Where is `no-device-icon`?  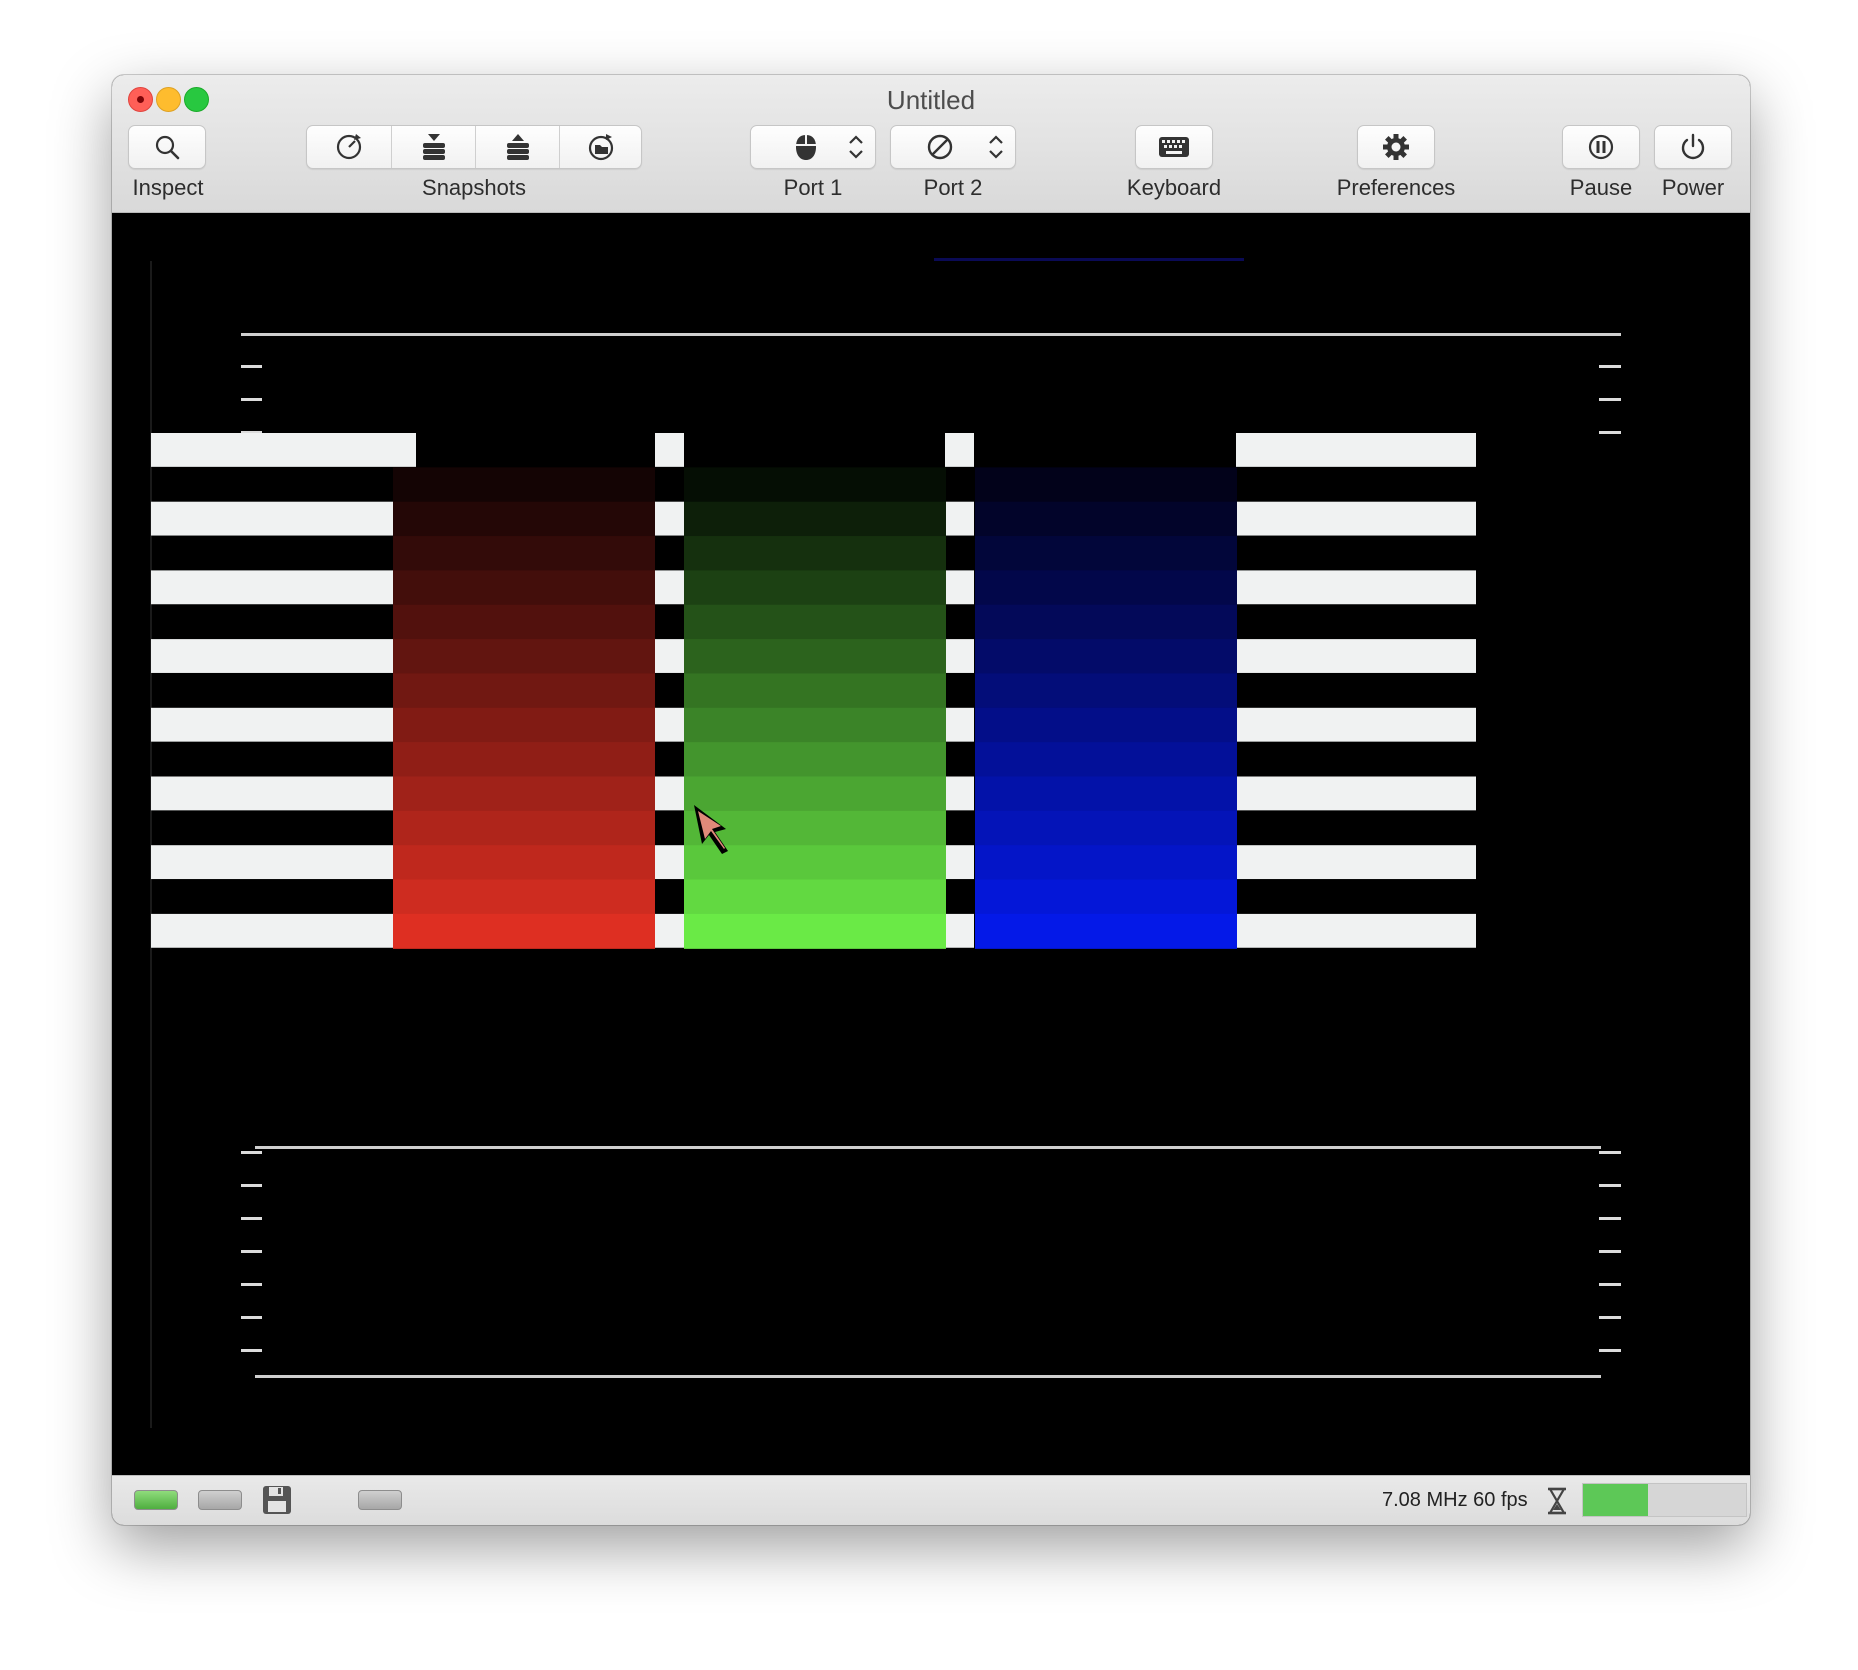
no-device-icon is located at coordinates (940, 147).